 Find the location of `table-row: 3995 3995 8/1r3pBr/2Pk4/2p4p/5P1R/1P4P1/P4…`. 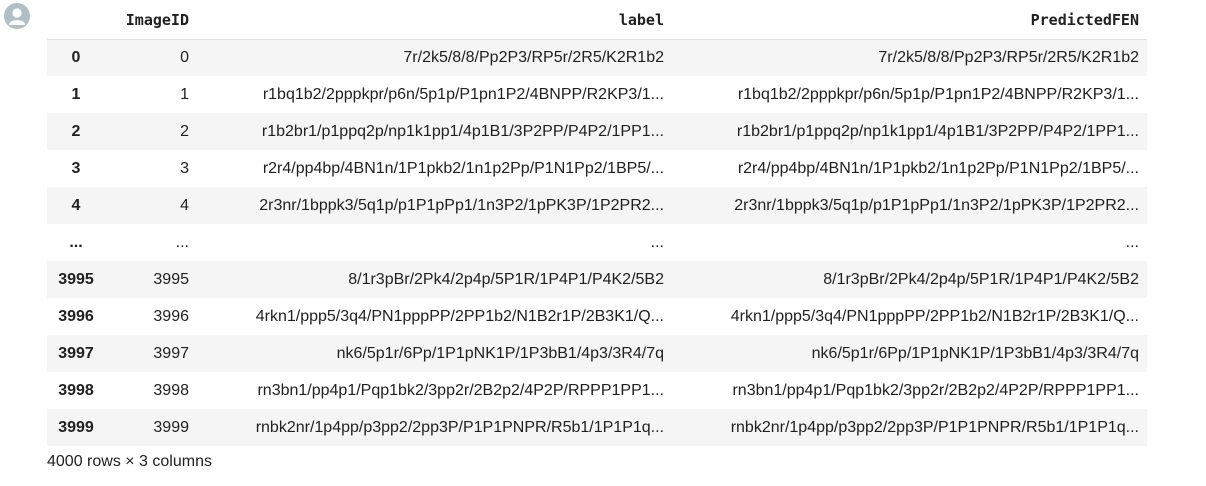

table-row: 3995 3995 8/1r3pBr/2Pk4/2p4p/5P1R/1P4P1/P4… is located at coordinates (597, 279).